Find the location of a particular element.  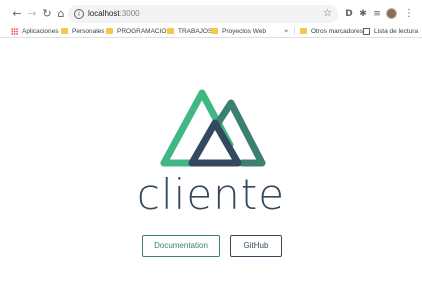

bookmark-lista-de-lectura: Lista de lectura is located at coordinates (390, 31).